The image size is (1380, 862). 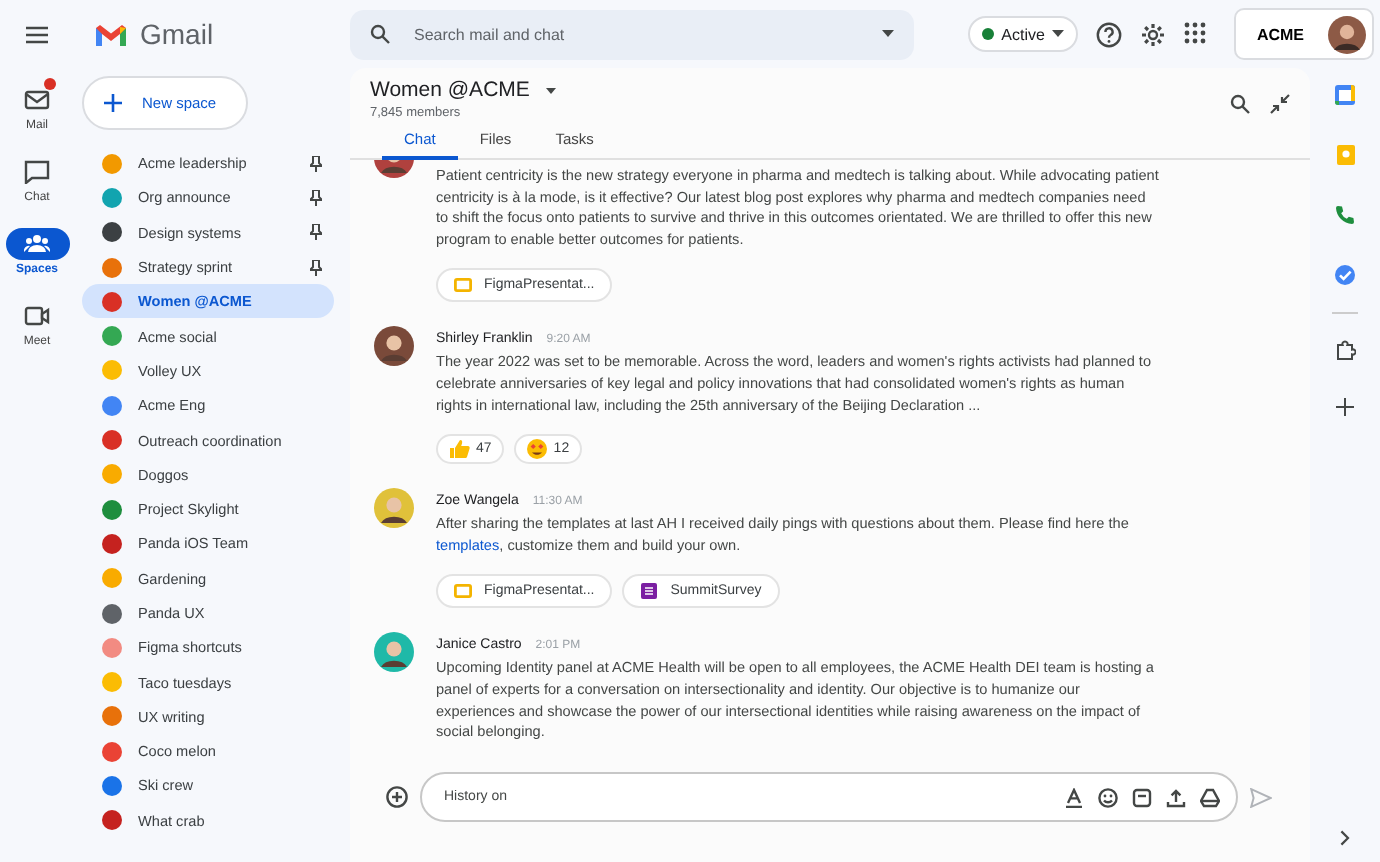 What do you see at coordinates (450, 90) in the screenshot?
I see `space-title: Women @ACME` at bounding box center [450, 90].